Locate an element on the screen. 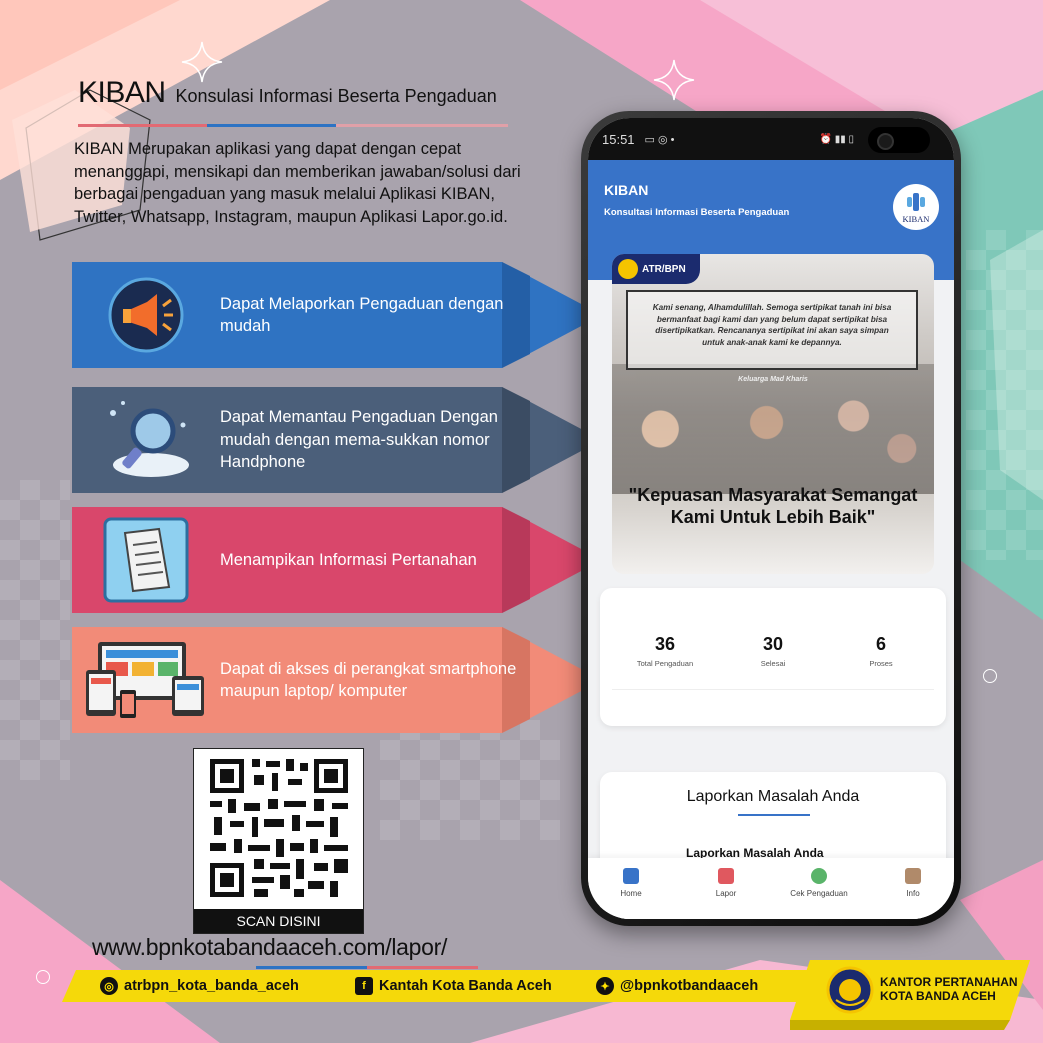 The image size is (1043, 1043). megaphone-icon is located at coordinates (146, 315).